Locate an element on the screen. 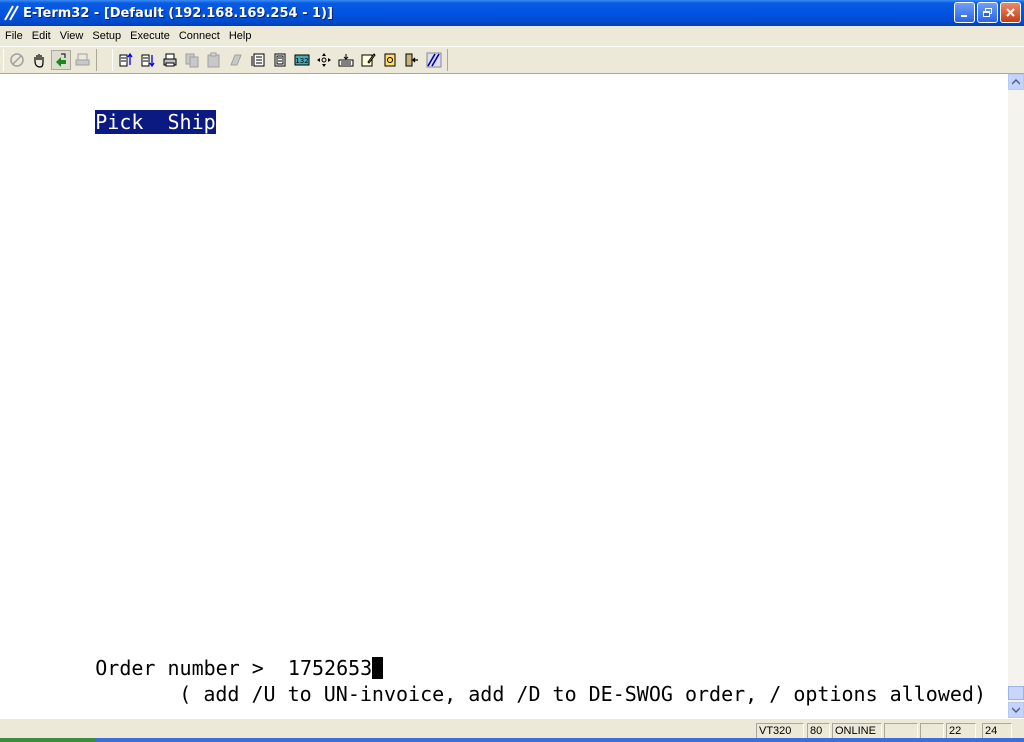 The height and width of the screenshot is (742, 1024). restore-button is located at coordinates (987, 12).